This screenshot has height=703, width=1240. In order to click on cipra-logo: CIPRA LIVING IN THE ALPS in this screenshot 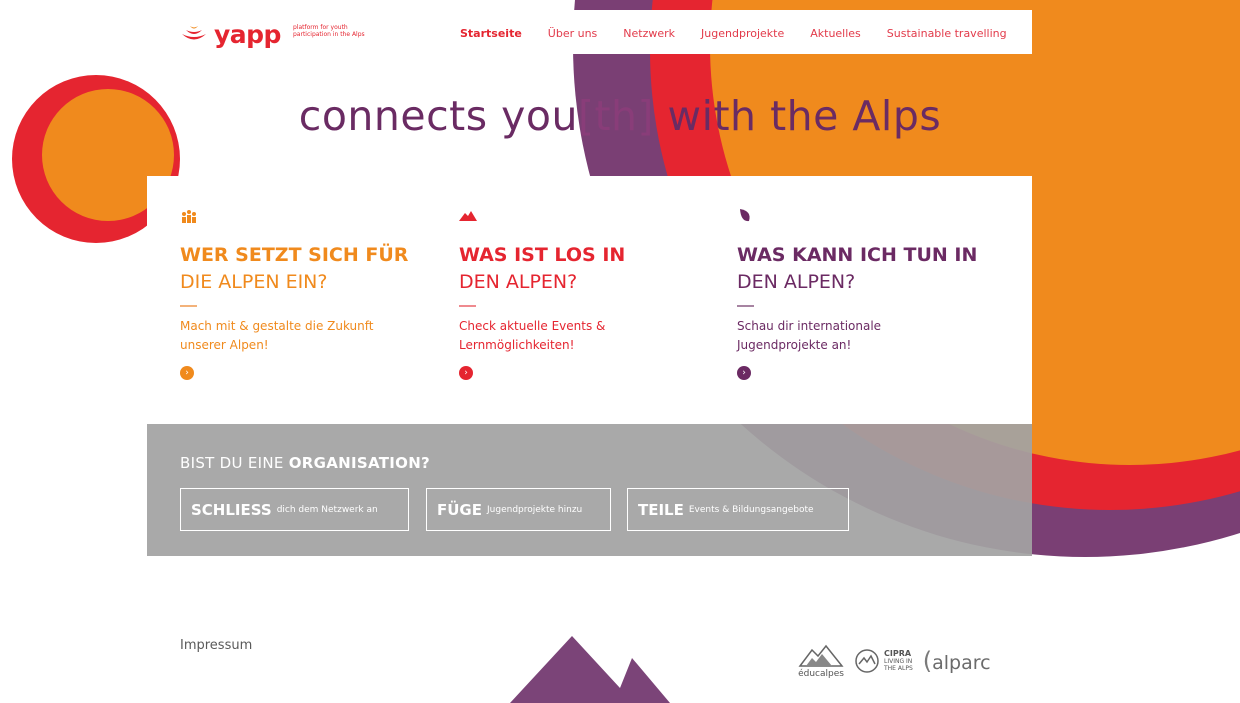, I will do `click(883, 661)`.